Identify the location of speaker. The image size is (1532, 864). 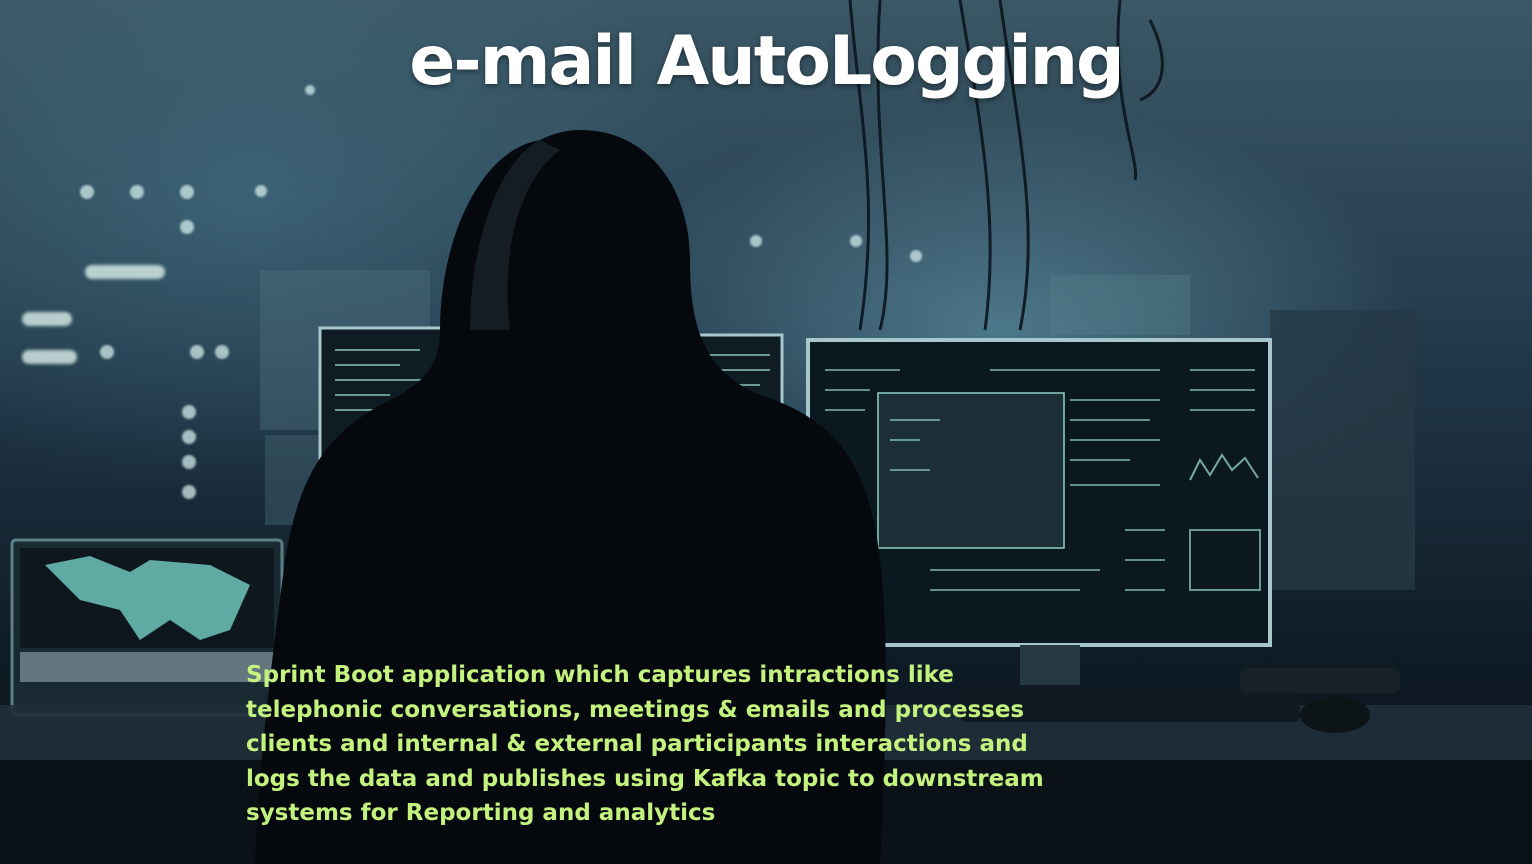
(1320, 680).